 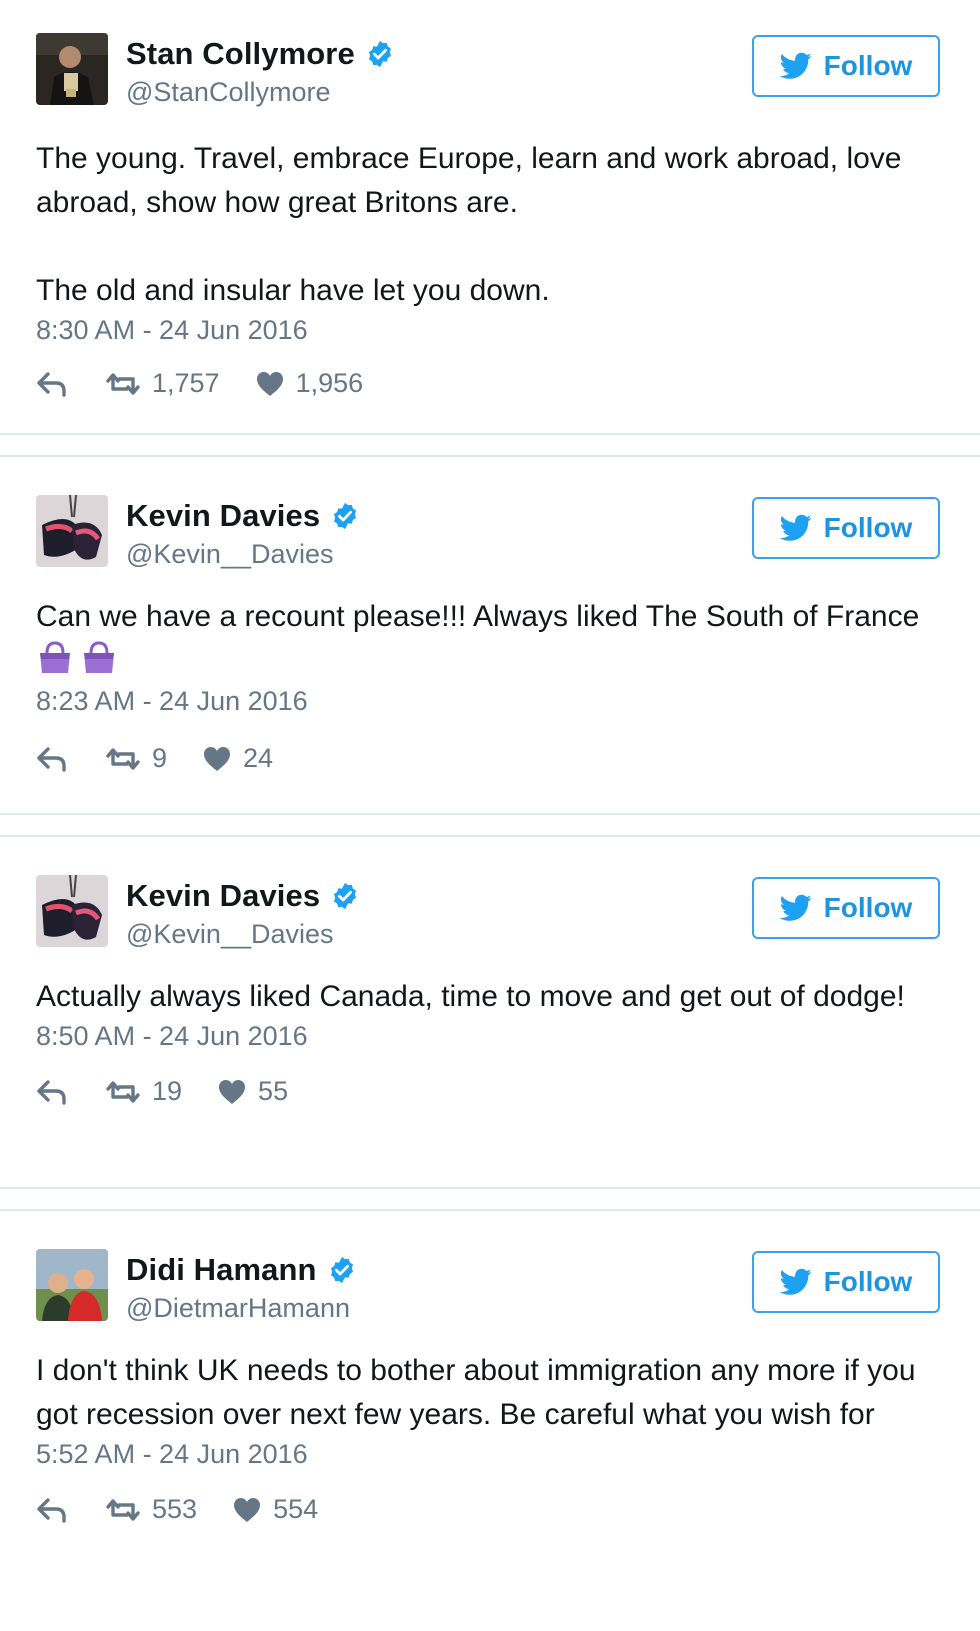 What do you see at coordinates (488, 70) in the screenshot?
I see `tweet-header: Stan Collymore @StanCollymore Follow` at bounding box center [488, 70].